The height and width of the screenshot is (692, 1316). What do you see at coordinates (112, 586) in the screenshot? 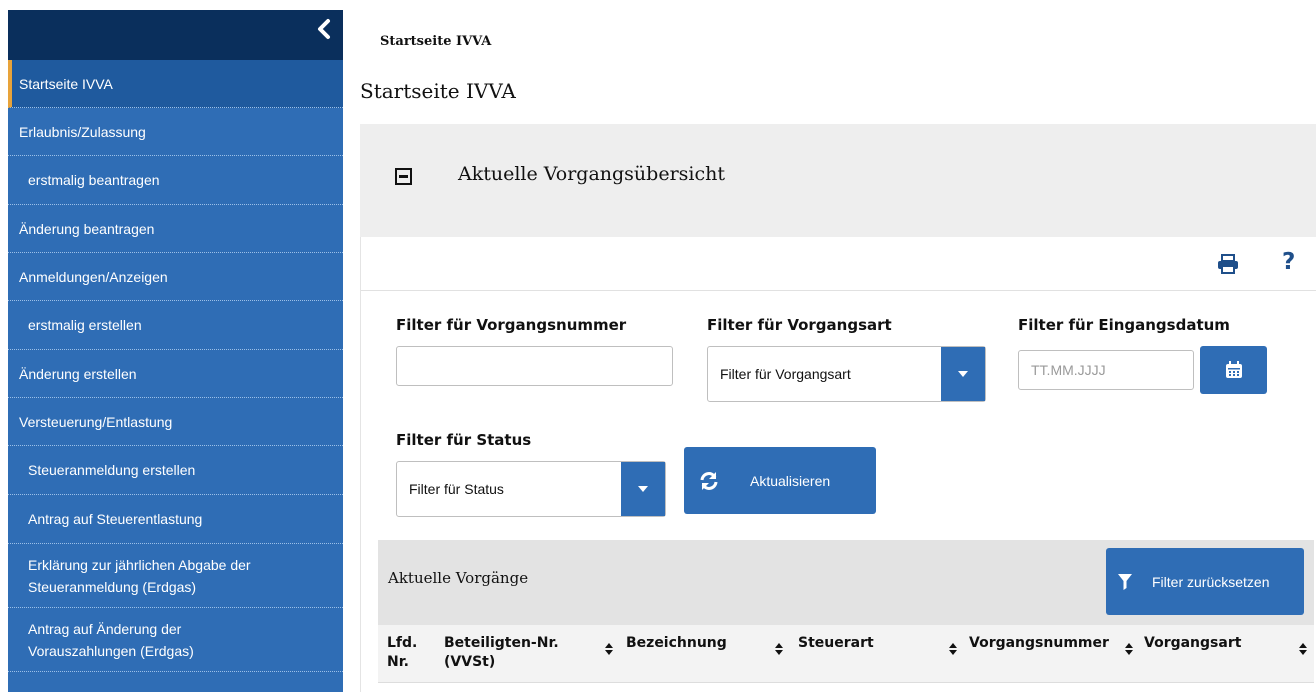
I see `sidebar-item-label-line2: Steueranmeldung (Erdgas)` at bounding box center [112, 586].